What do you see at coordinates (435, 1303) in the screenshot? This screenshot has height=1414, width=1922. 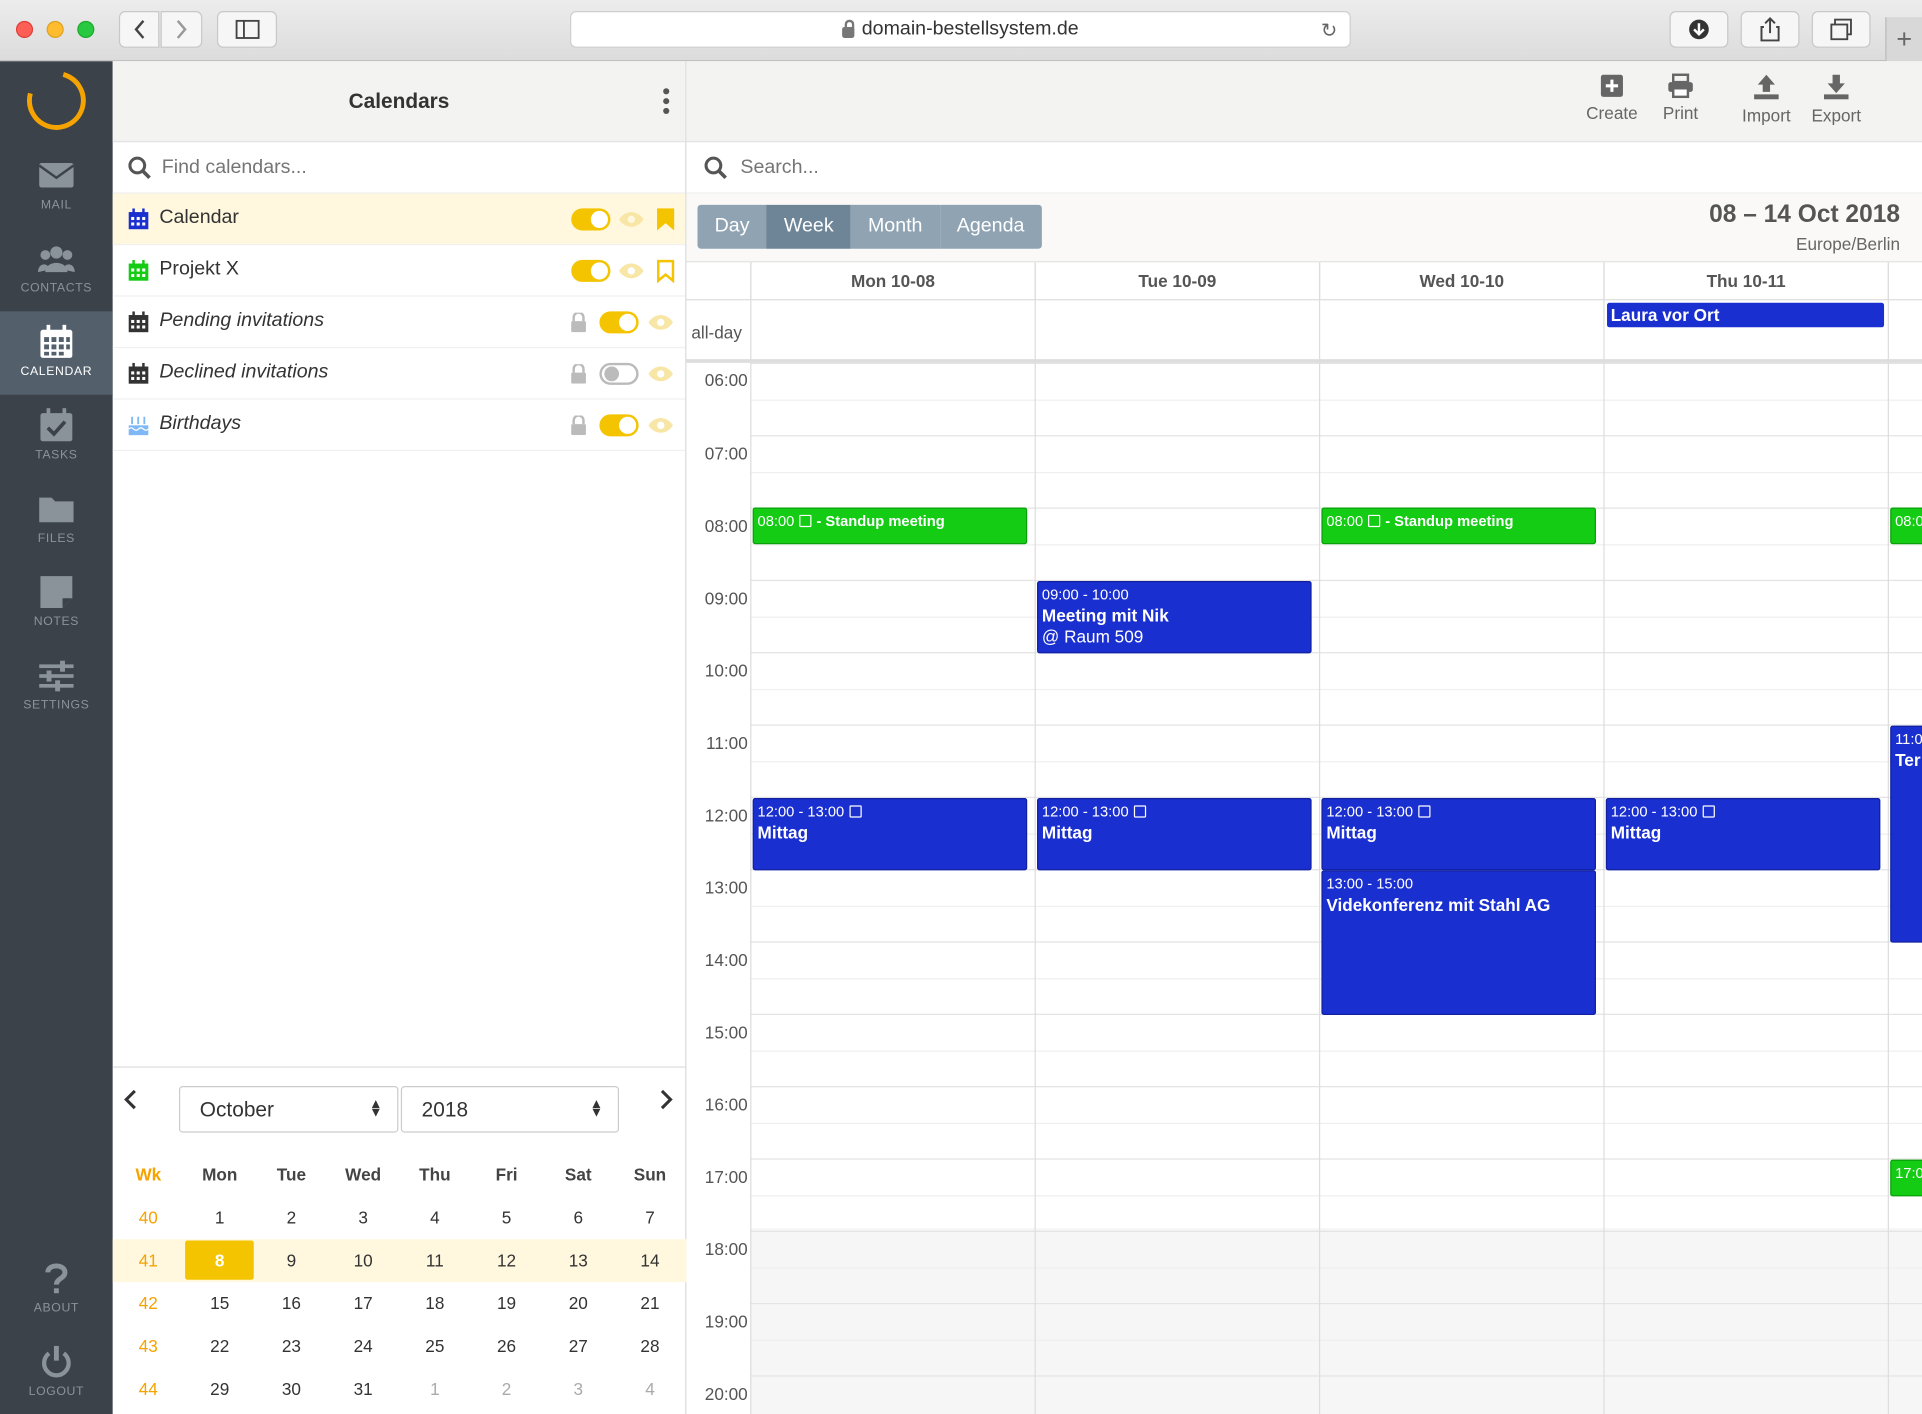 I see `day-cell: 18` at bounding box center [435, 1303].